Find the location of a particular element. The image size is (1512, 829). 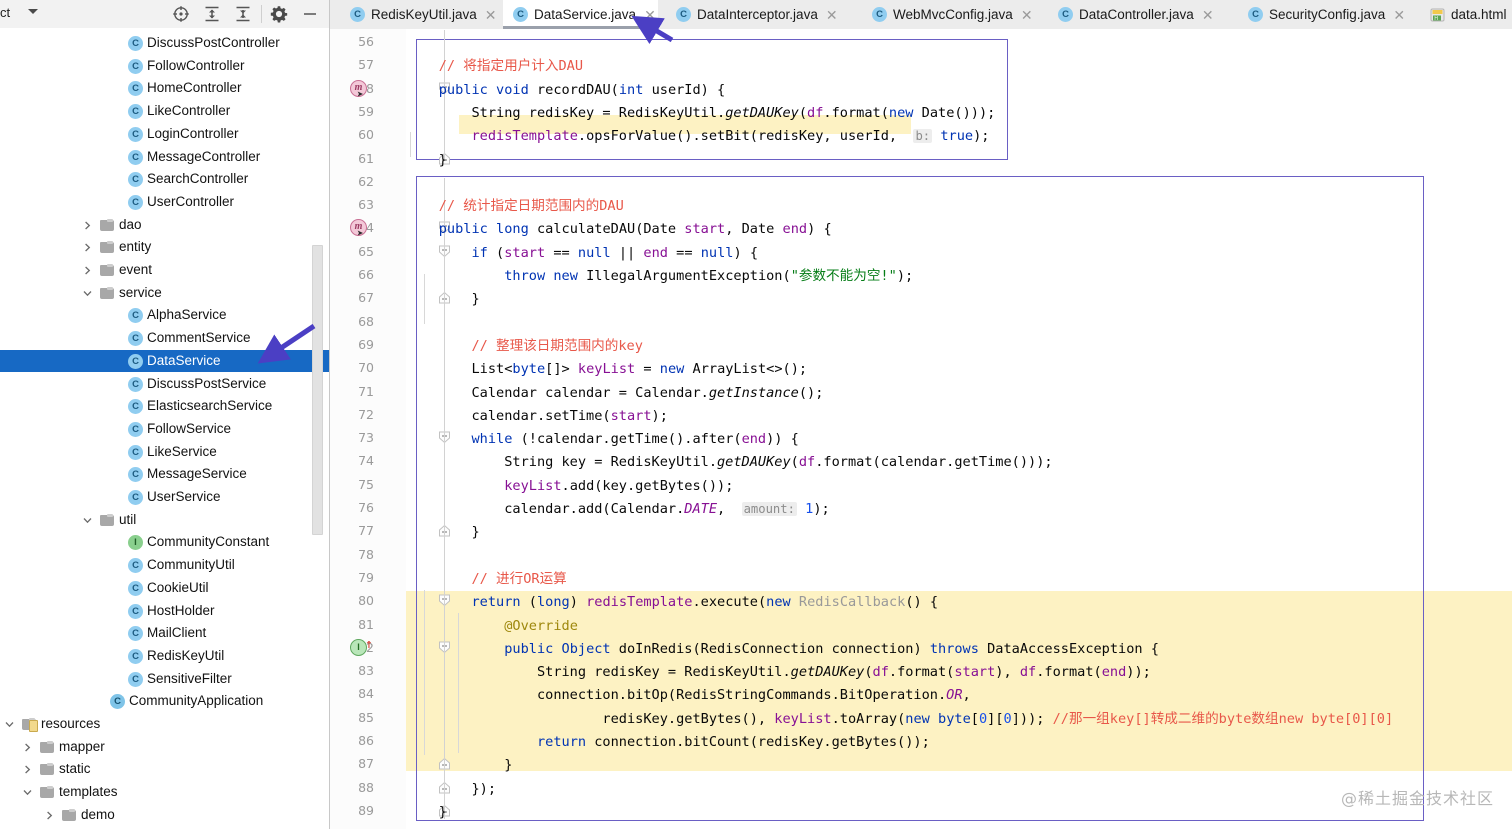

tree-item-likeservice: C LikeService is located at coordinates (165, 452).